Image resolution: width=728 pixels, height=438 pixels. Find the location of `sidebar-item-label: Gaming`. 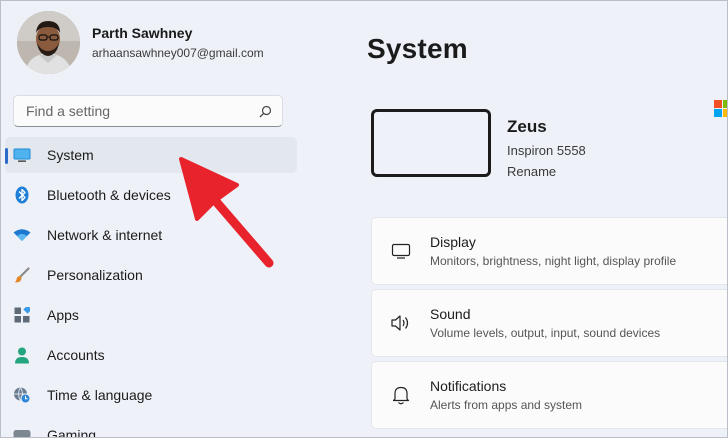

sidebar-item-label: Gaming is located at coordinates (72, 432).